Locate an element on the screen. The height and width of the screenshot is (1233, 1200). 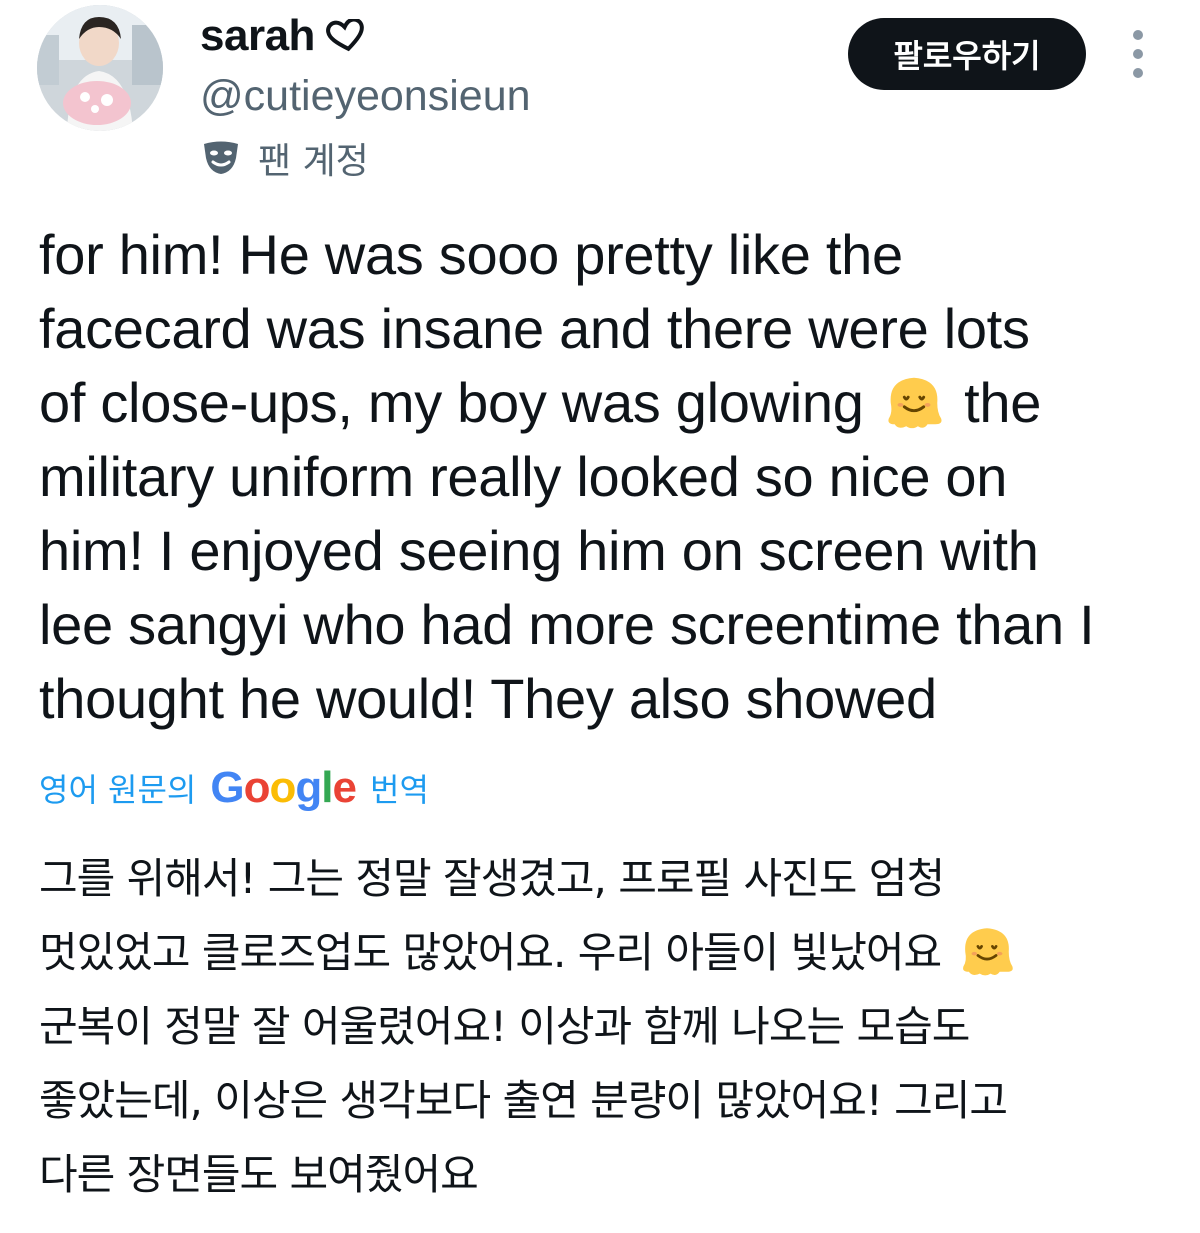
translated-by-google-link: 영어 원문의 Google 번역 is located at coordinates (234, 788).